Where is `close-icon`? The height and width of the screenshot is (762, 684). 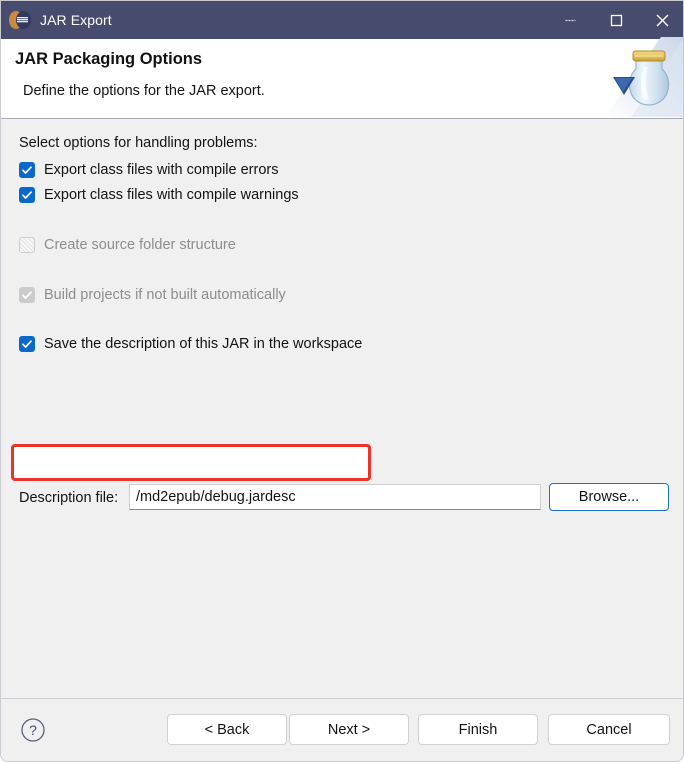 close-icon is located at coordinates (662, 20).